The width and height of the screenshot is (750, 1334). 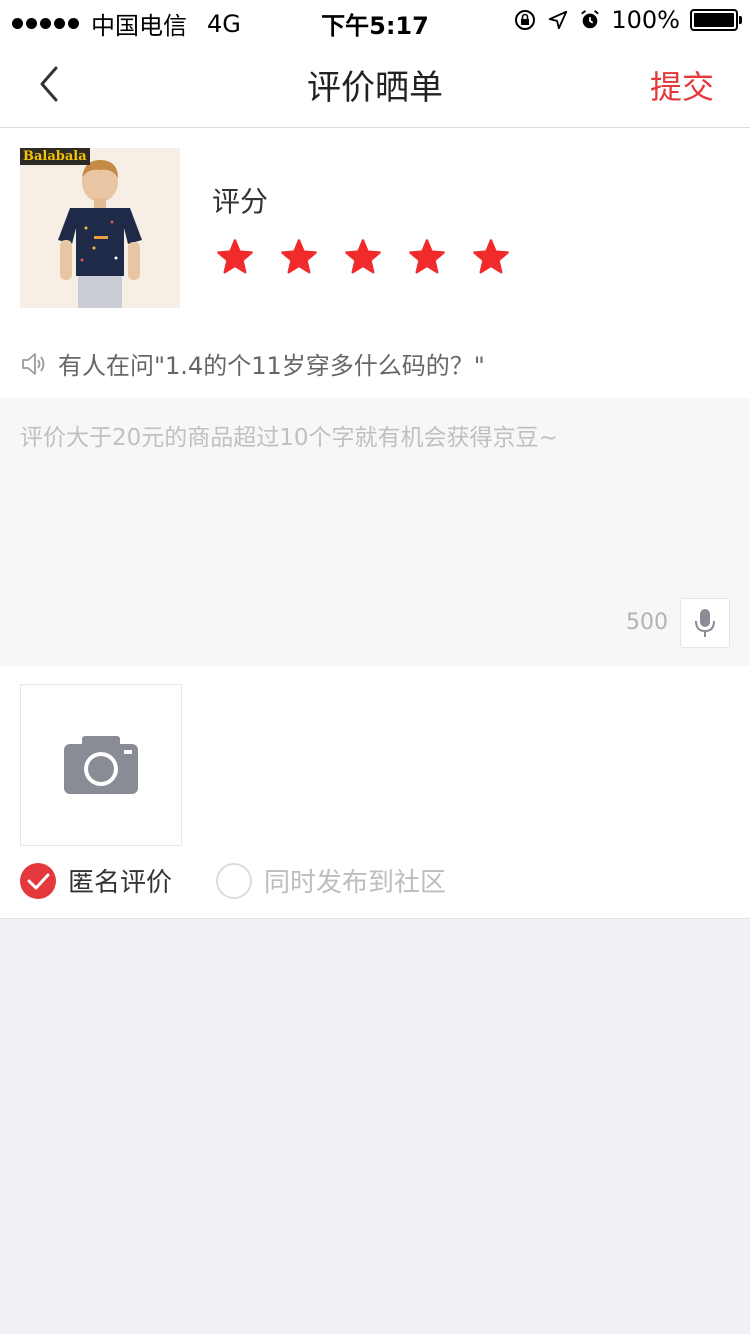 What do you see at coordinates (645, 20) in the screenshot?
I see `battery-percentage: 100%` at bounding box center [645, 20].